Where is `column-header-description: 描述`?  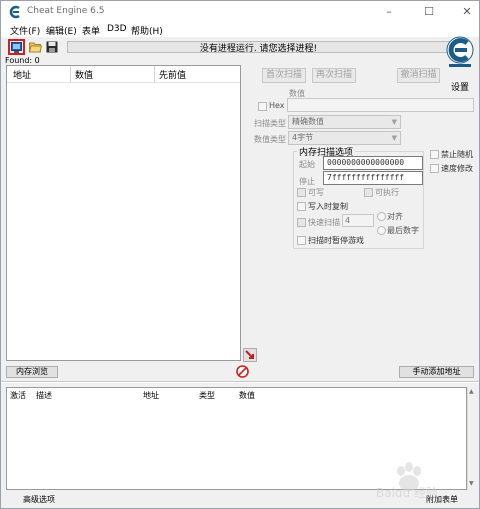
column-header-description: 描述 is located at coordinates (44, 395).